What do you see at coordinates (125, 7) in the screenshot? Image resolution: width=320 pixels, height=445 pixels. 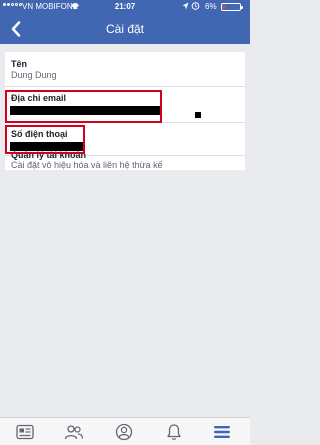 I see `status-bar: VN MOBIFONE 21:07 6%` at bounding box center [125, 7].